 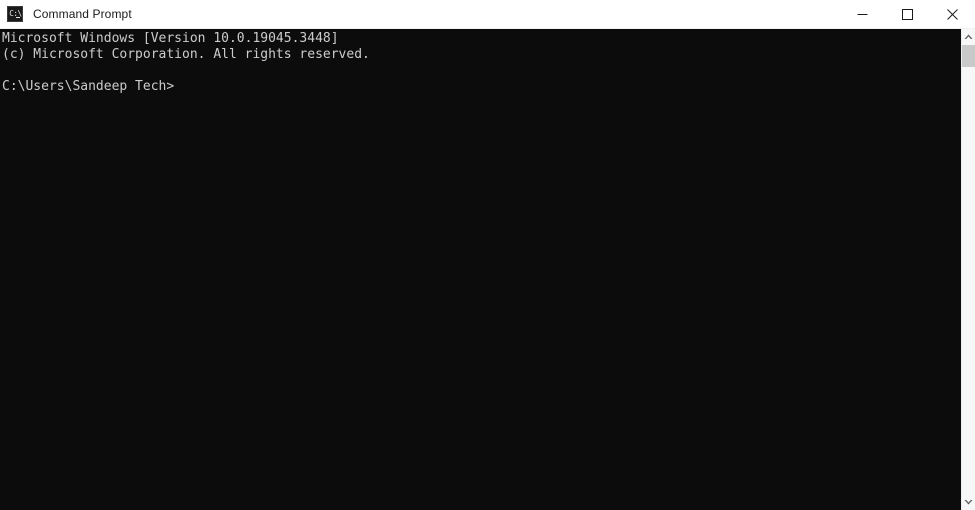 I want to click on window-controls, so click(x=907, y=14).